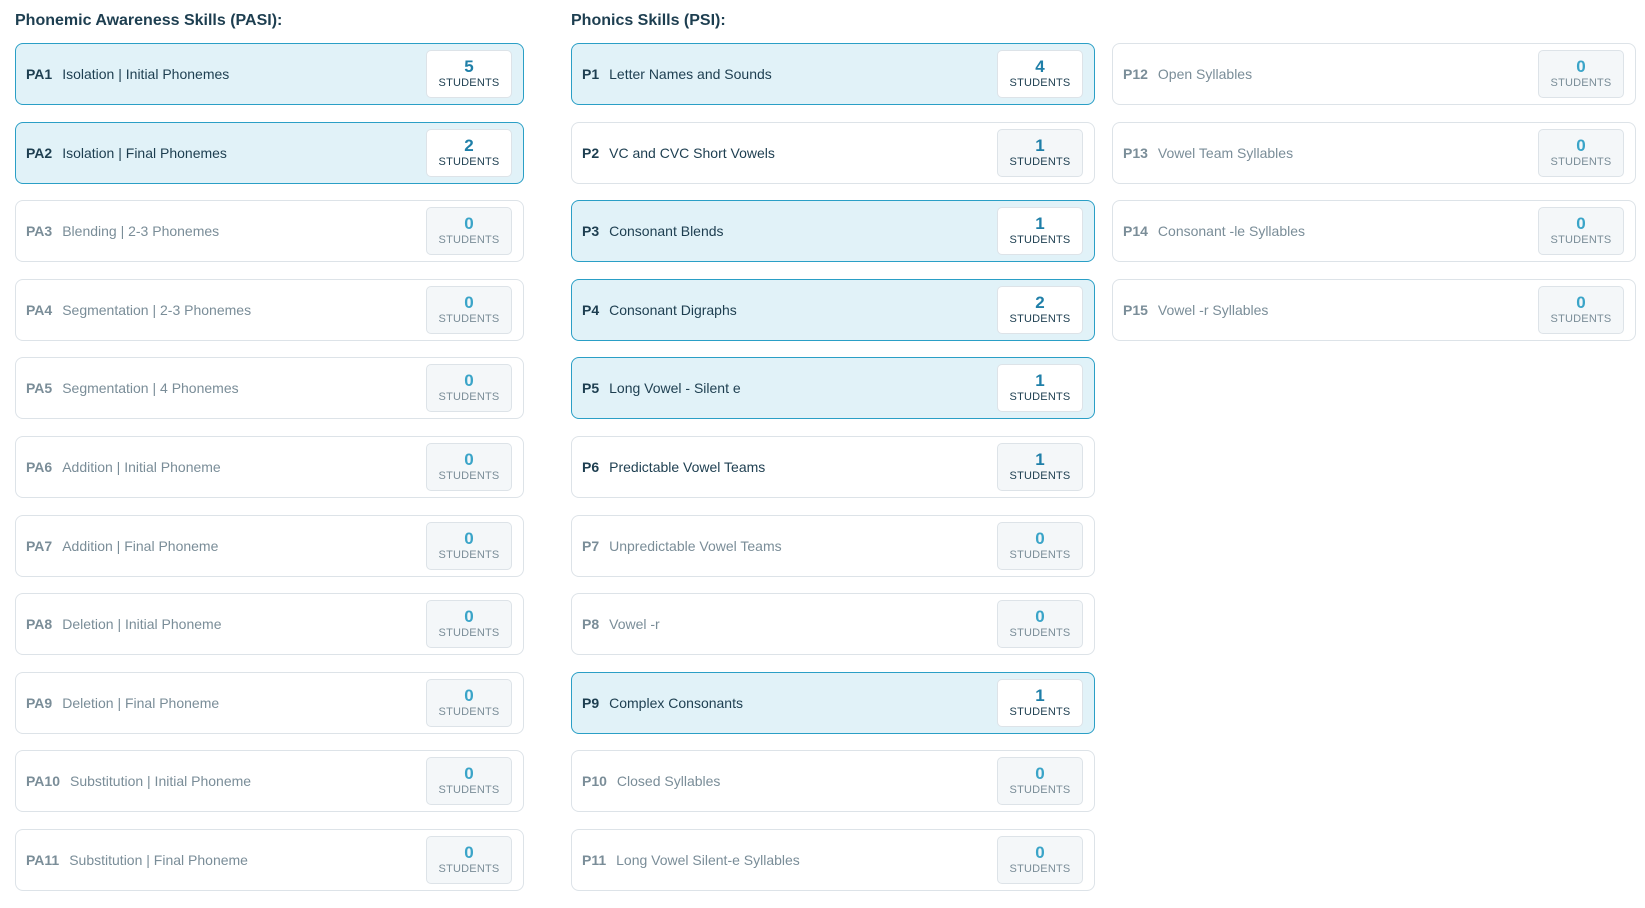 This screenshot has width=1645, height=908. What do you see at coordinates (833, 309) in the screenshot?
I see `skill-card-p4: P4 Consonant Digraphs 2 STUDENTS` at bounding box center [833, 309].